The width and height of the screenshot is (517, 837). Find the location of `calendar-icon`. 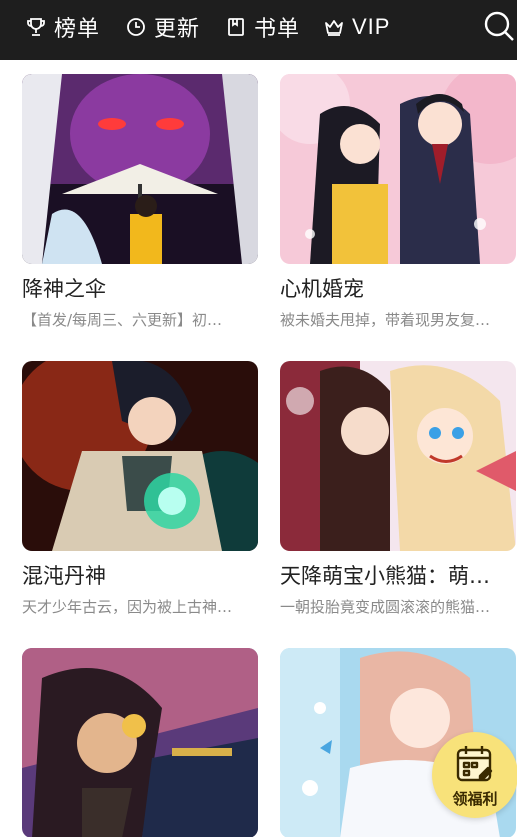

calendar-icon is located at coordinates (476, 766).